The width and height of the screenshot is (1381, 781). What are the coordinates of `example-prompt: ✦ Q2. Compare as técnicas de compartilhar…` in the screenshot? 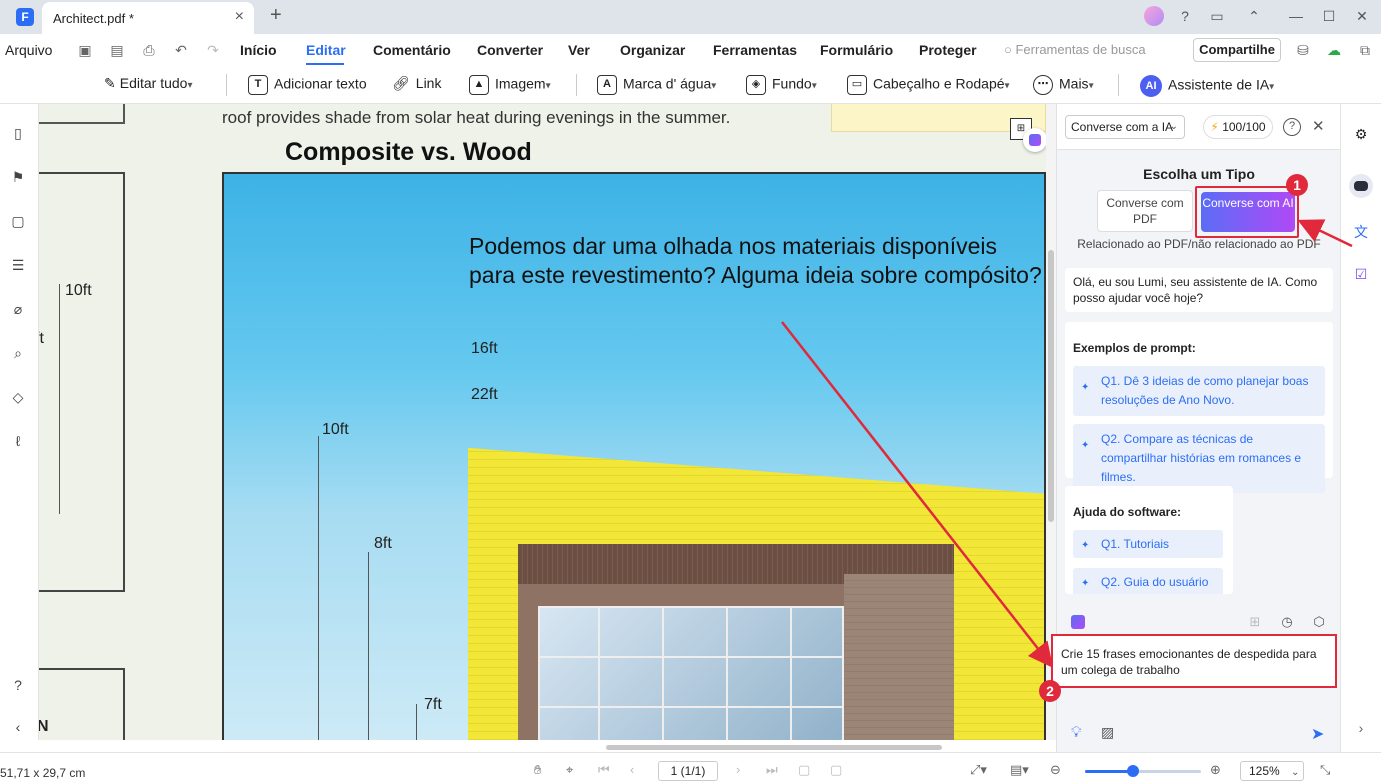 It's located at (1199, 458).